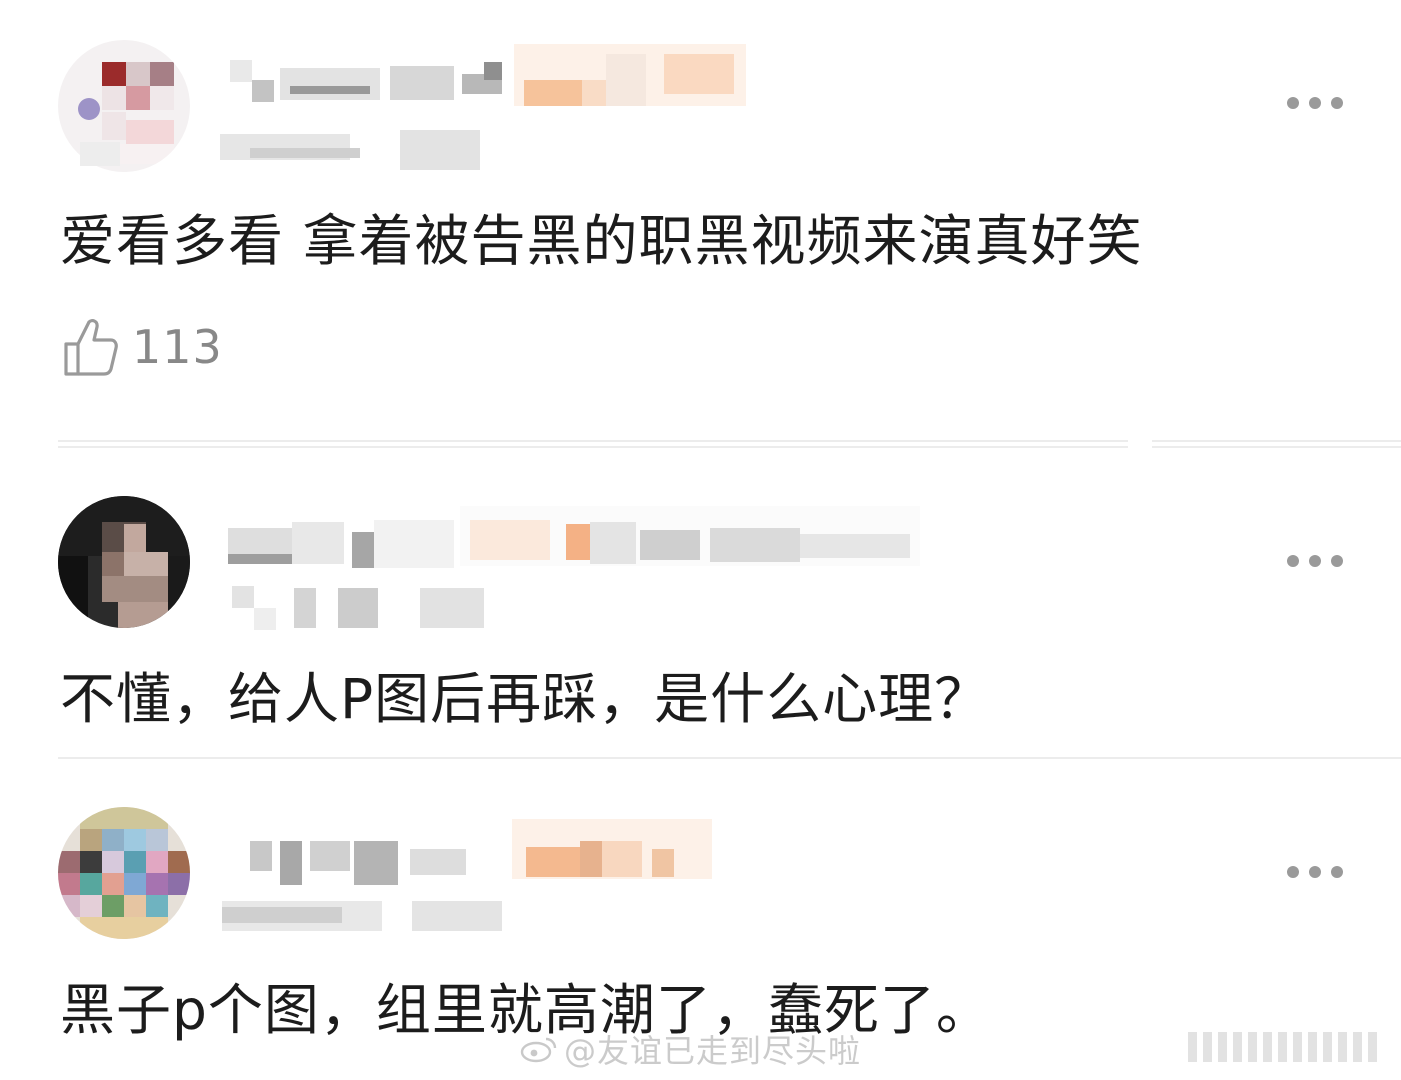 The width and height of the screenshot is (1401, 1080). What do you see at coordinates (601, 241) in the screenshot?
I see `comment-text: 爱看多看 拿着被告黑的职黑视频来演真好笑` at bounding box center [601, 241].